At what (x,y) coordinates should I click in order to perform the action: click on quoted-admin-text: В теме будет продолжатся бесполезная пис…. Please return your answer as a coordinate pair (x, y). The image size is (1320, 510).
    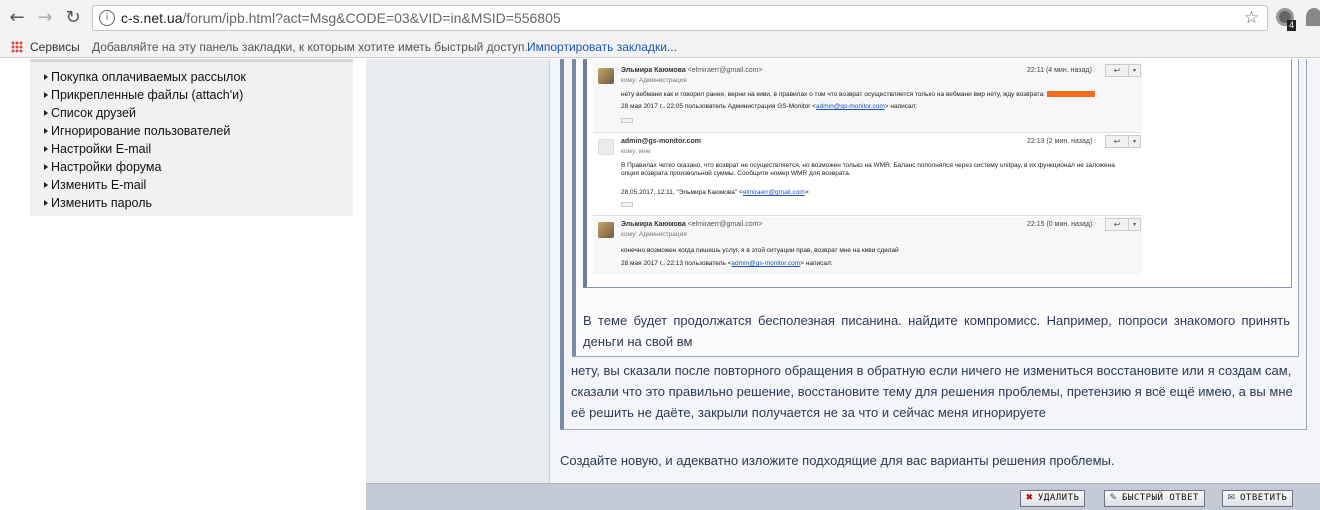
    Looking at the image, I should click on (936, 331).